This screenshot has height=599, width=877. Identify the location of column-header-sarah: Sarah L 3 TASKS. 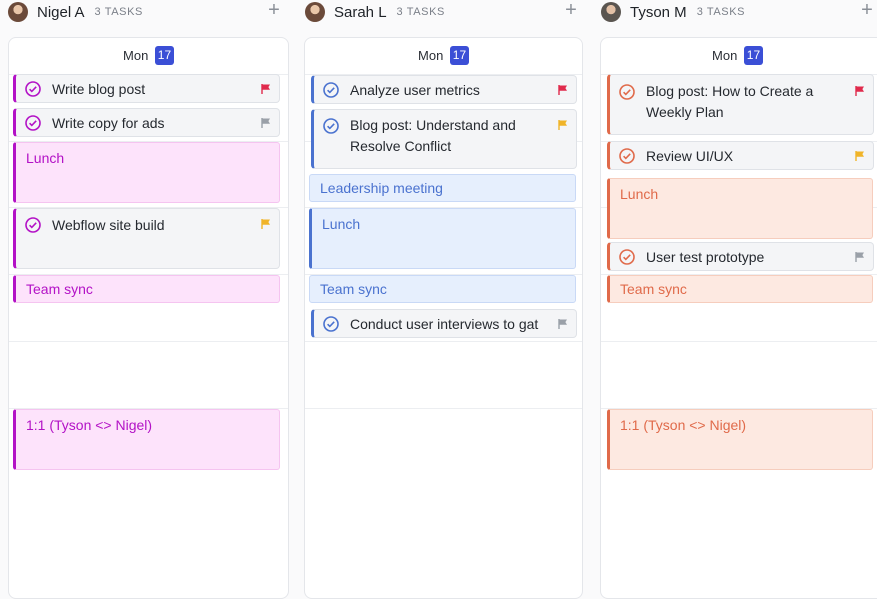
(375, 12).